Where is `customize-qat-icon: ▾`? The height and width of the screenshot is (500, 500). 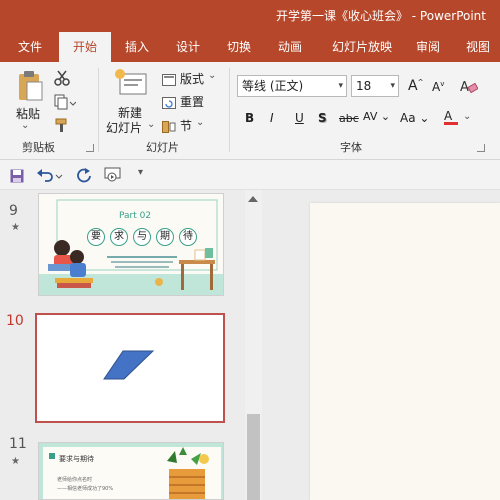
customize-qat-icon: ▾ is located at coordinates (140, 172).